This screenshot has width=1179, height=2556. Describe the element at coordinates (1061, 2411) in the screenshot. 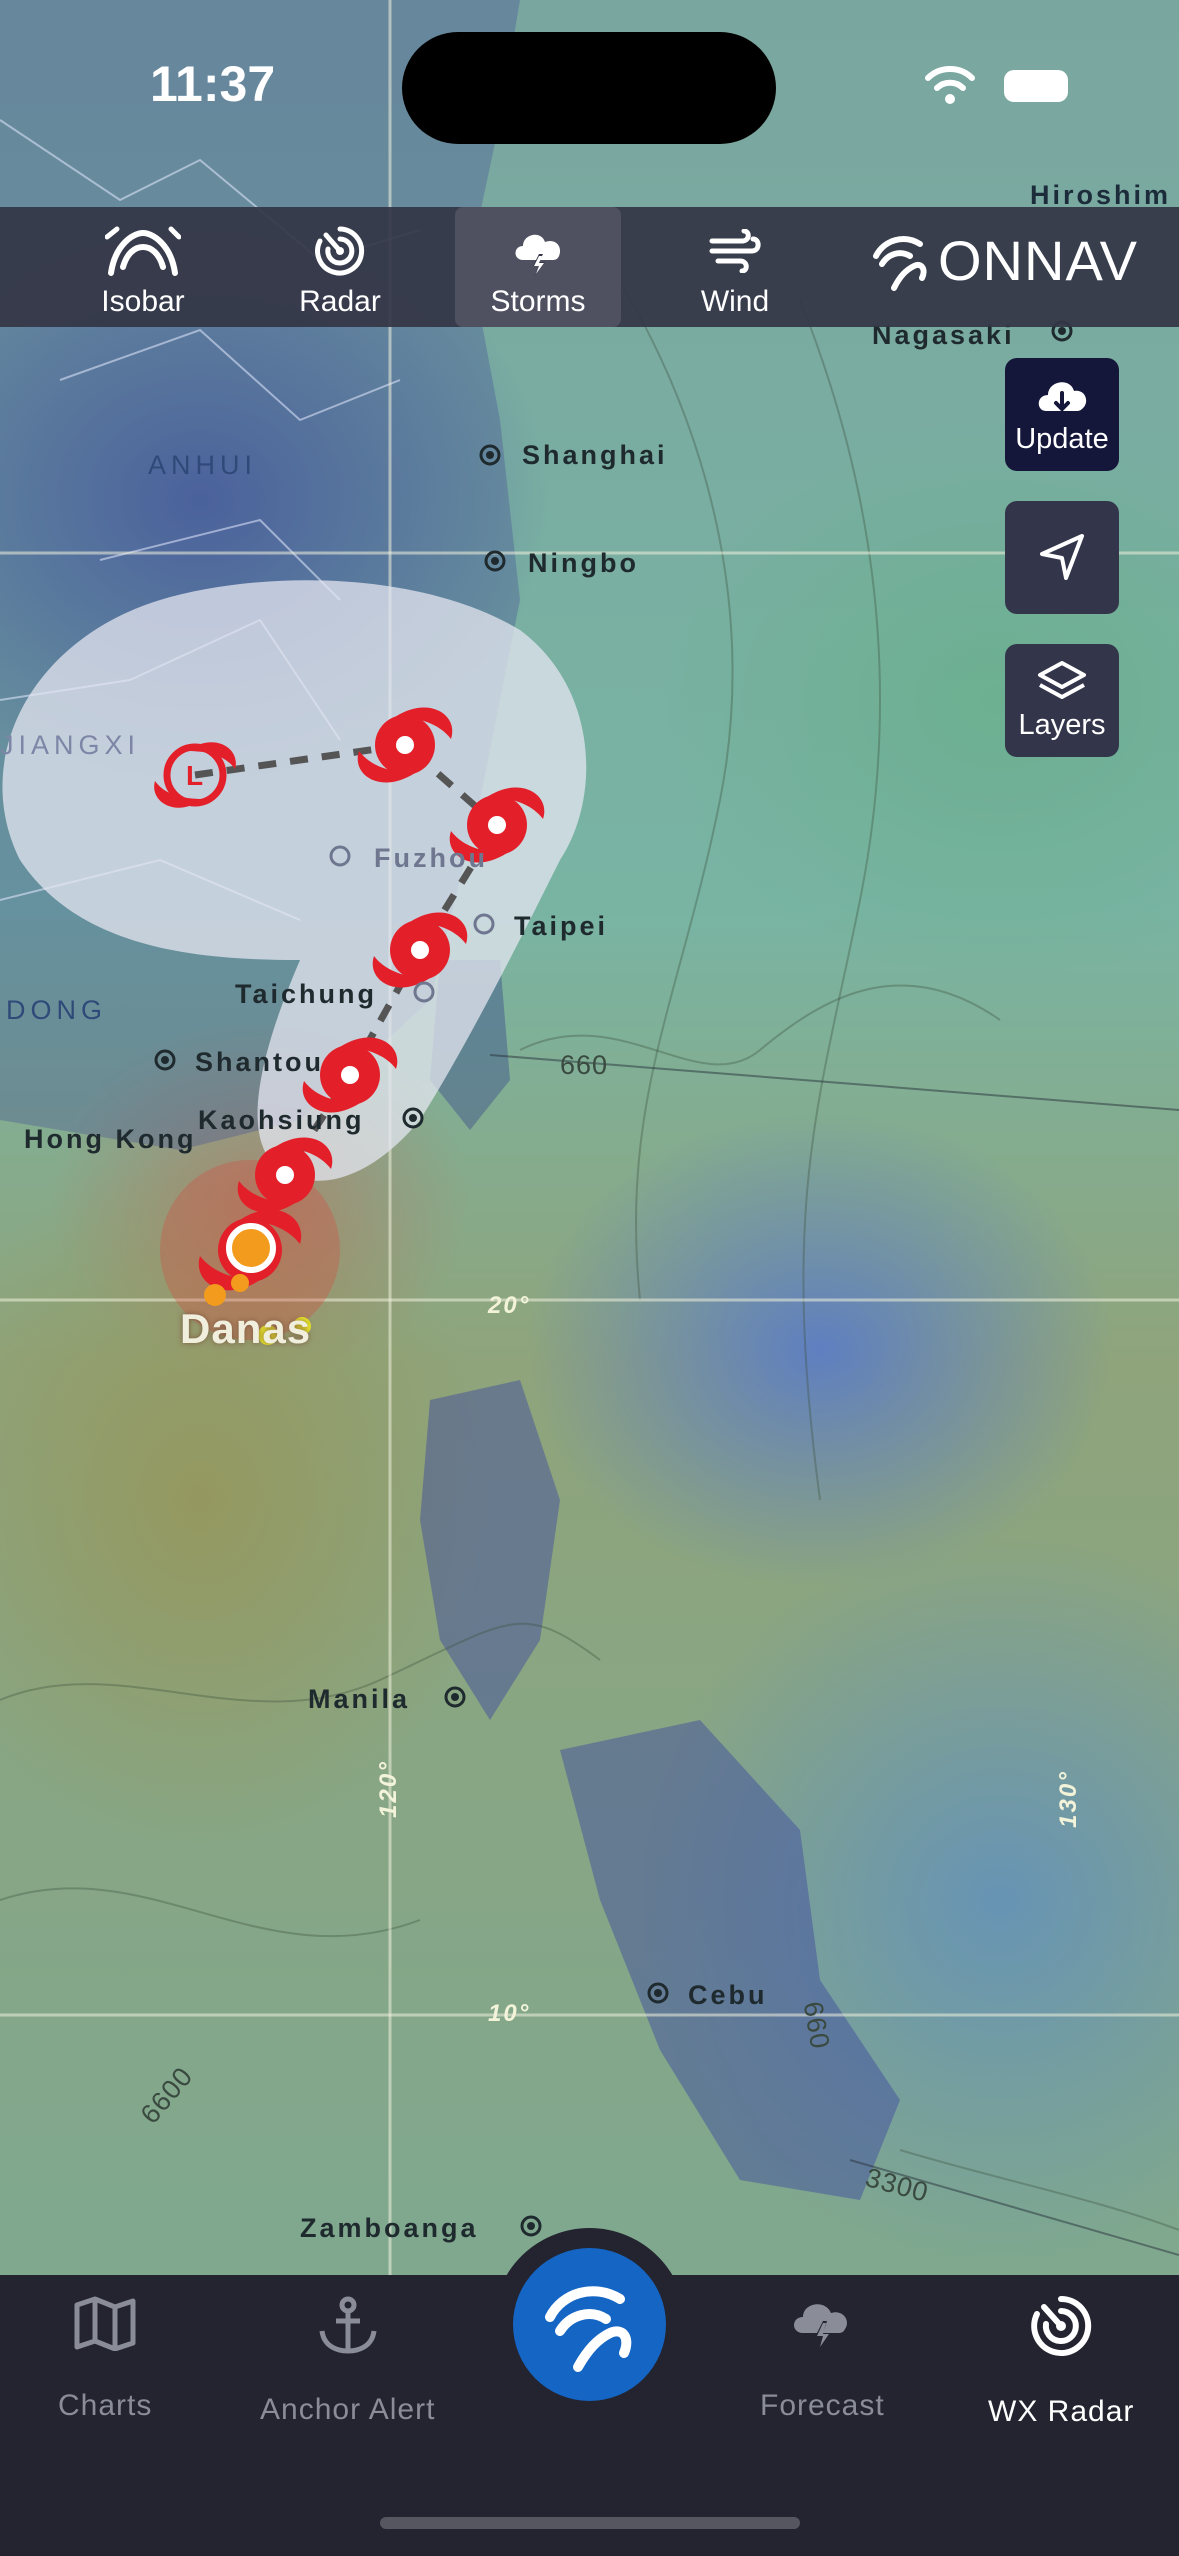

I see `tab-wx-radar-label: WX Radar` at that location.